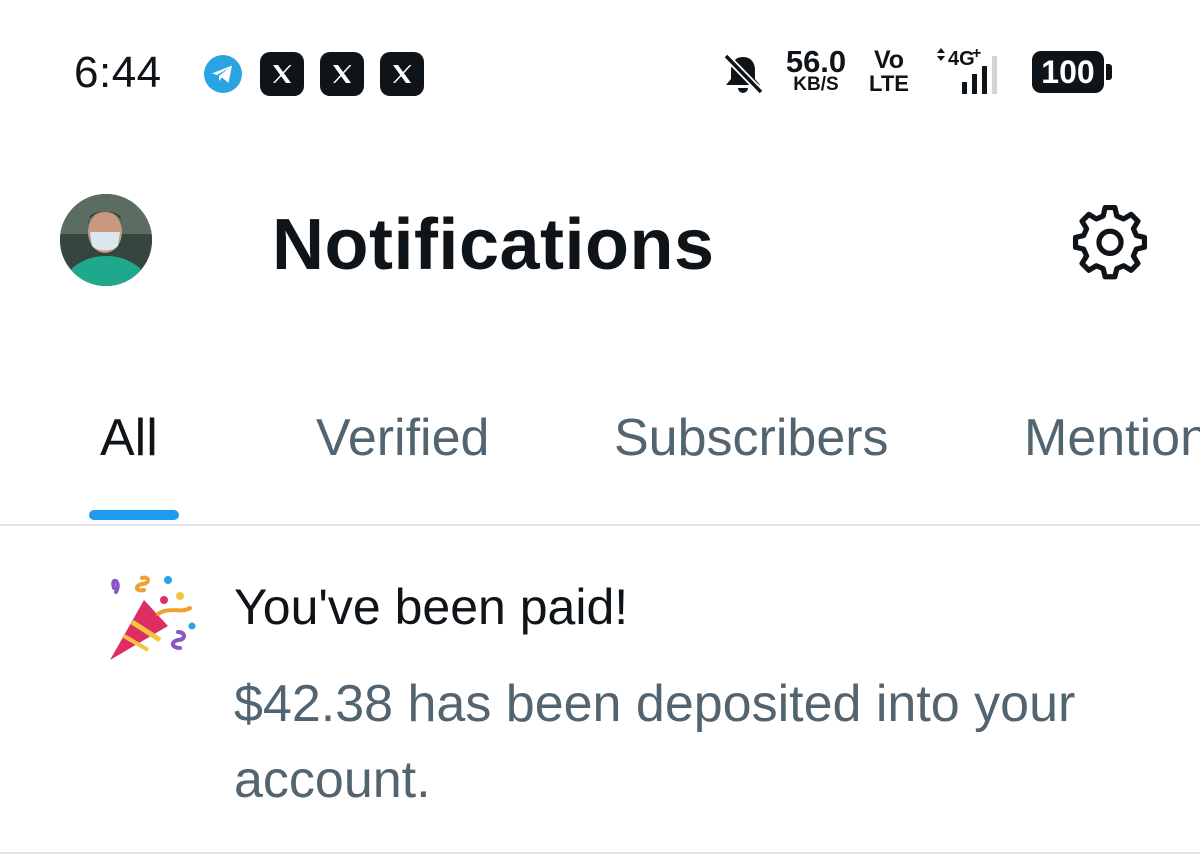 This screenshot has height=854, width=1200. I want to click on volte-indicator: Vo LTE, so click(889, 71).